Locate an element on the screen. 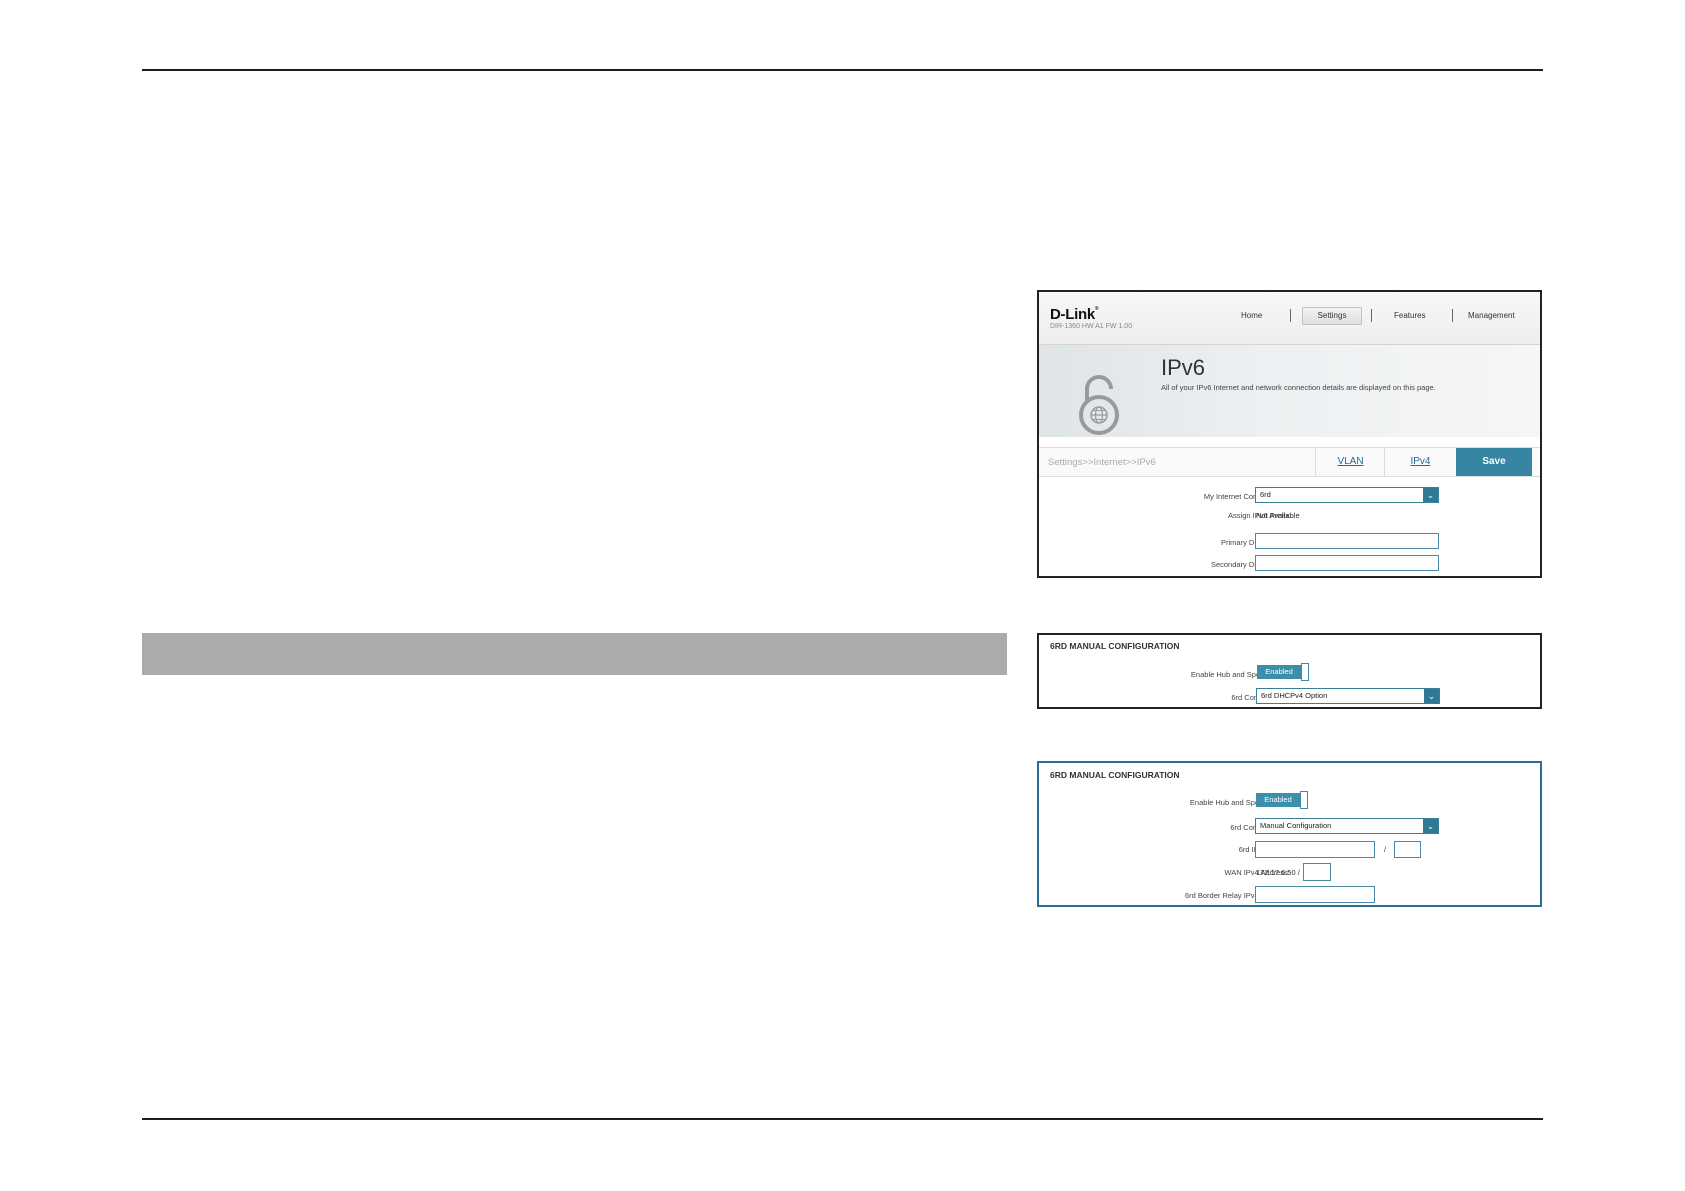 This screenshot has height=1191, width=1685. save-button: Save is located at coordinates (1494, 462).